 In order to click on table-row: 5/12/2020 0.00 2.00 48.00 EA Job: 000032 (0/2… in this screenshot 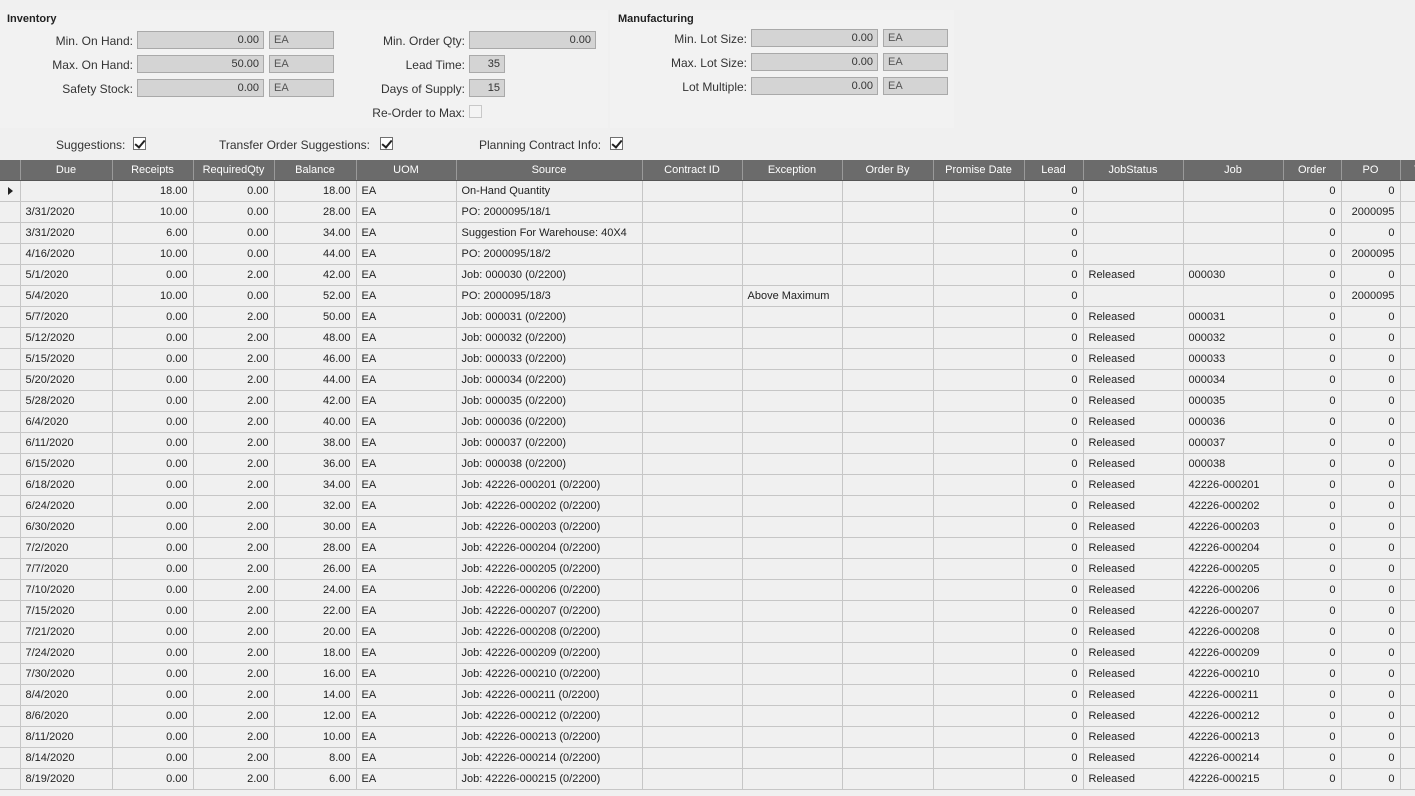, I will do `click(707, 338)`.